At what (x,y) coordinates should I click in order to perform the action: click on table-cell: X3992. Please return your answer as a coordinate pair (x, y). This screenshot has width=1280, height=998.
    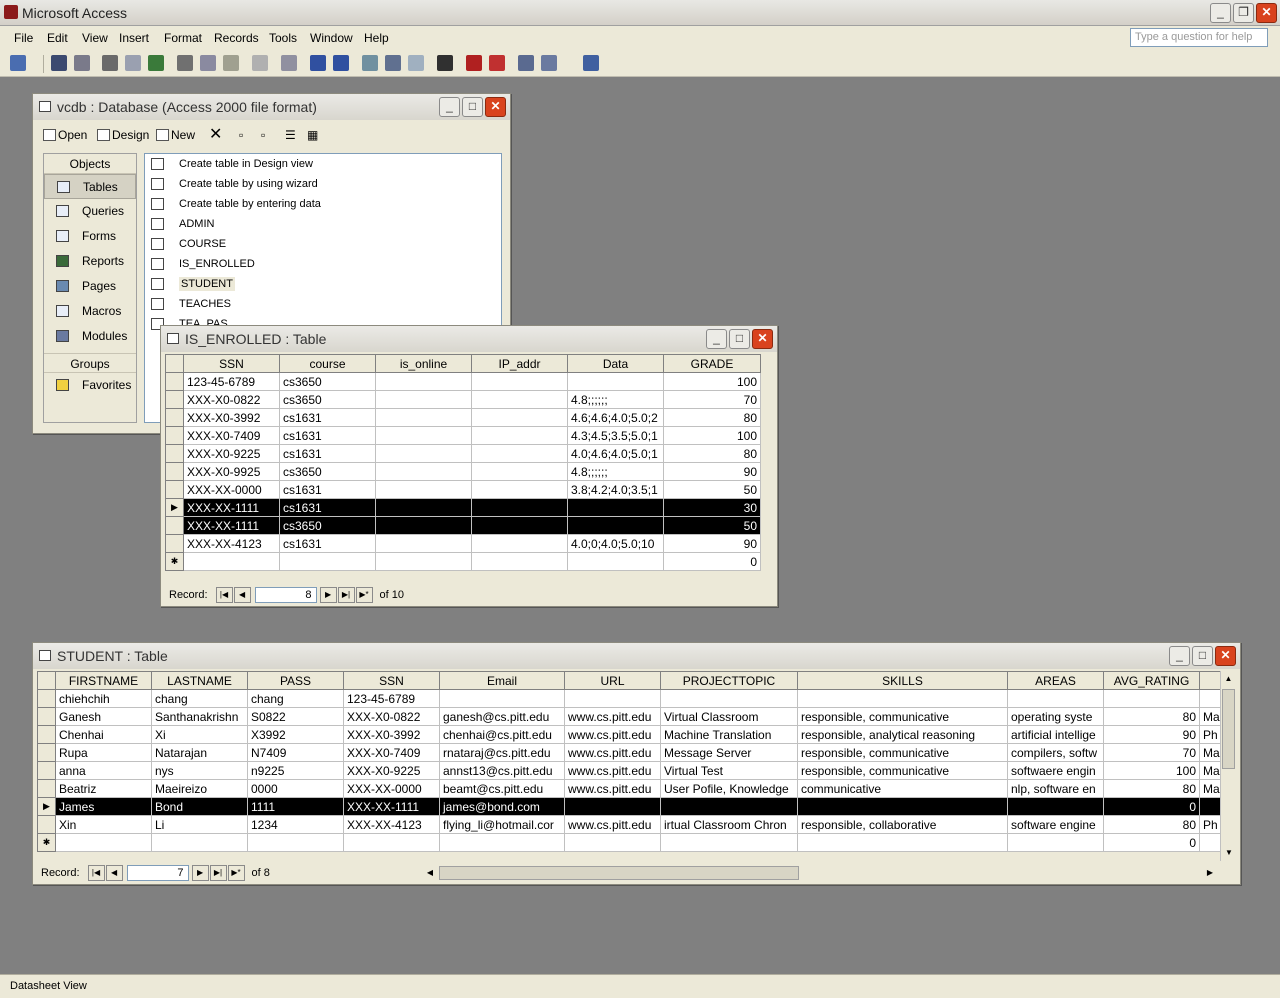
    Looking at the image, I should click on (295, 734).